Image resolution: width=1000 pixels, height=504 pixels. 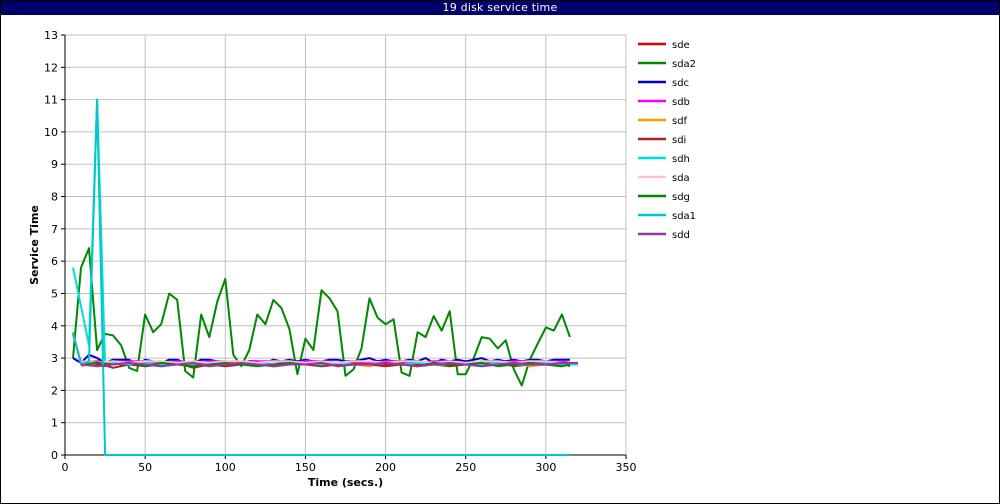 I want to click on y-tick-label: 7, so click(x=54, y=229).